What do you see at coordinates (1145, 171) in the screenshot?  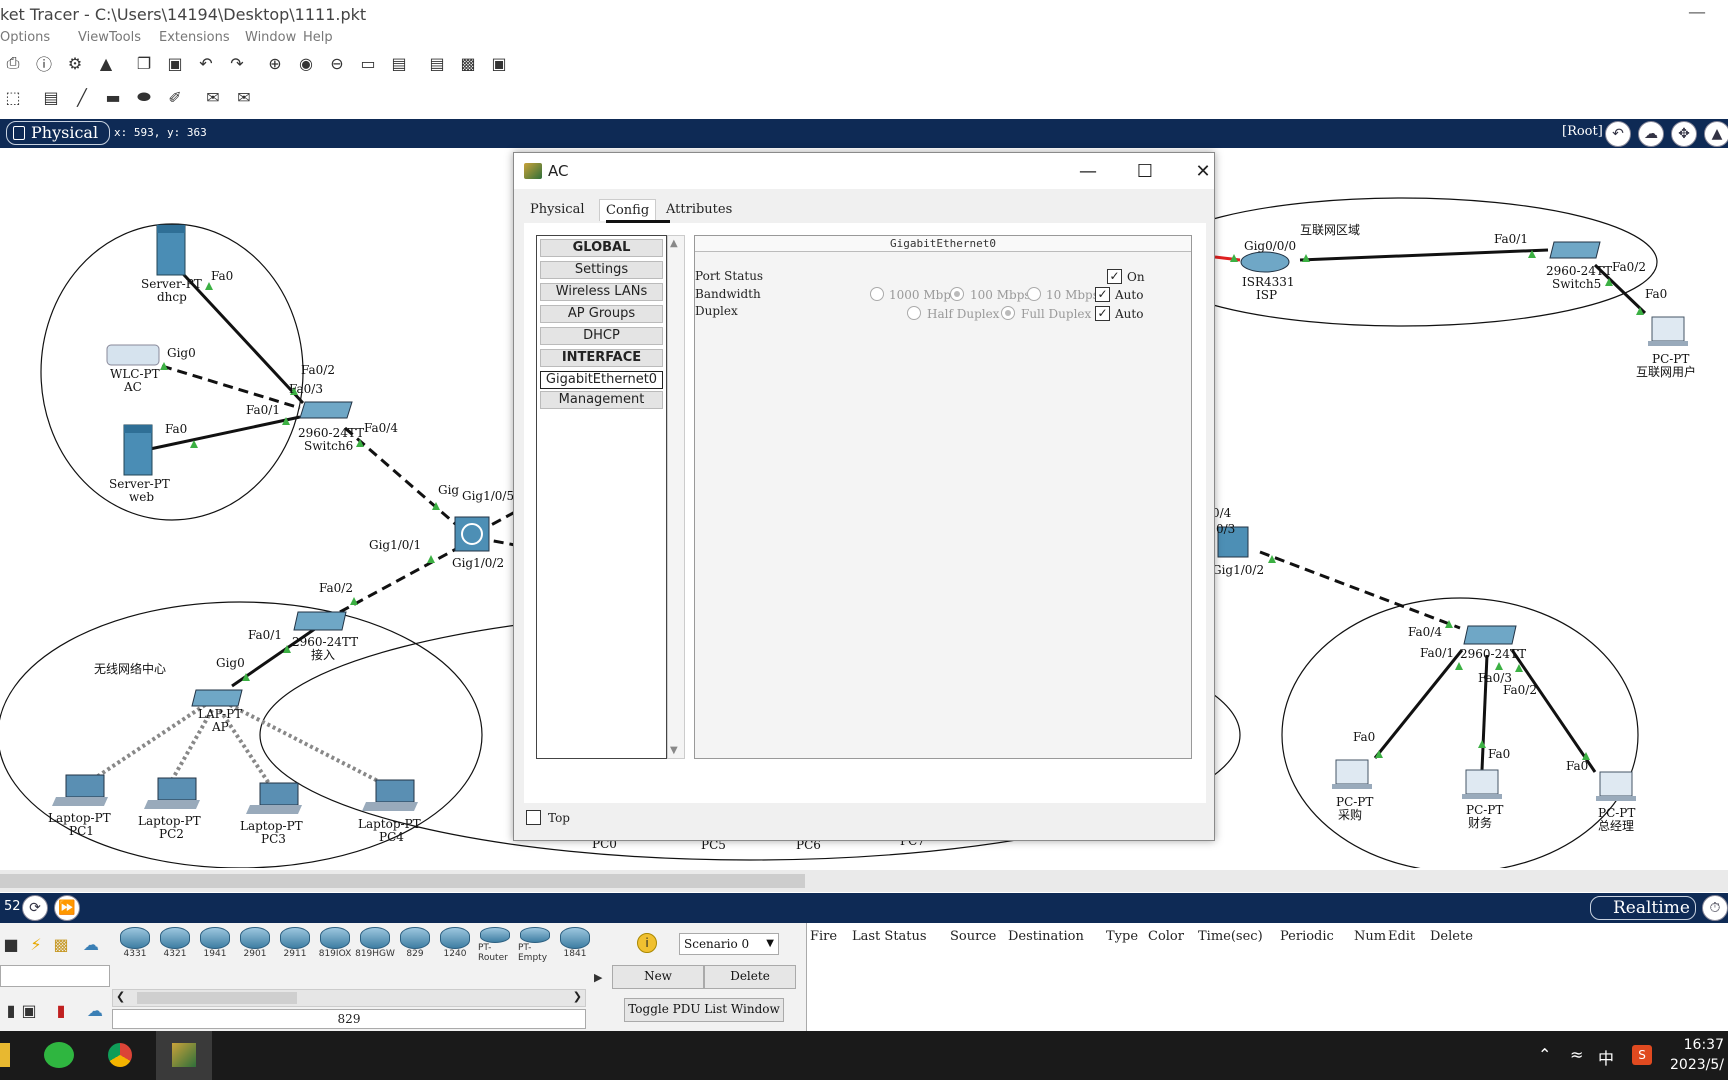 I see `dialog-maximize-icon: ☐` at bounding box center [1145, 171].